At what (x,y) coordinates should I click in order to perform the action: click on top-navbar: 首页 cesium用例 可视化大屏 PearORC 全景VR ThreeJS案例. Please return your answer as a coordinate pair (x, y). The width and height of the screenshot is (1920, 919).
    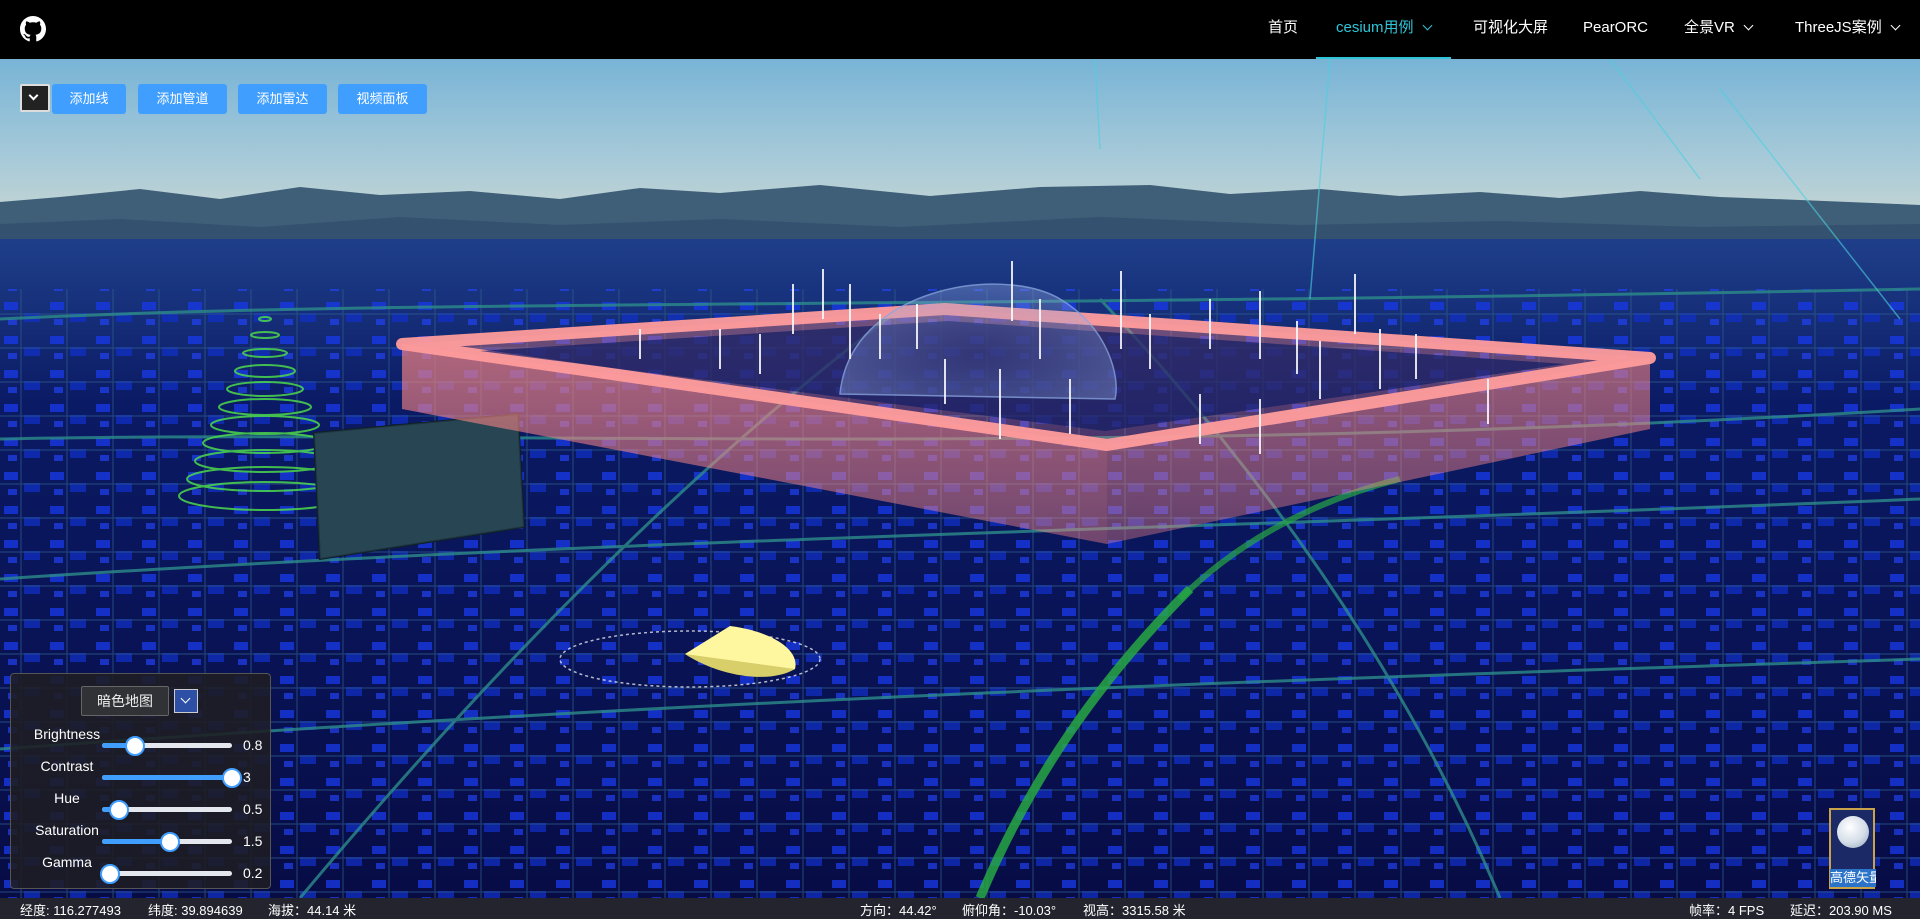
    Looking at the image, I should click on (960, 29).